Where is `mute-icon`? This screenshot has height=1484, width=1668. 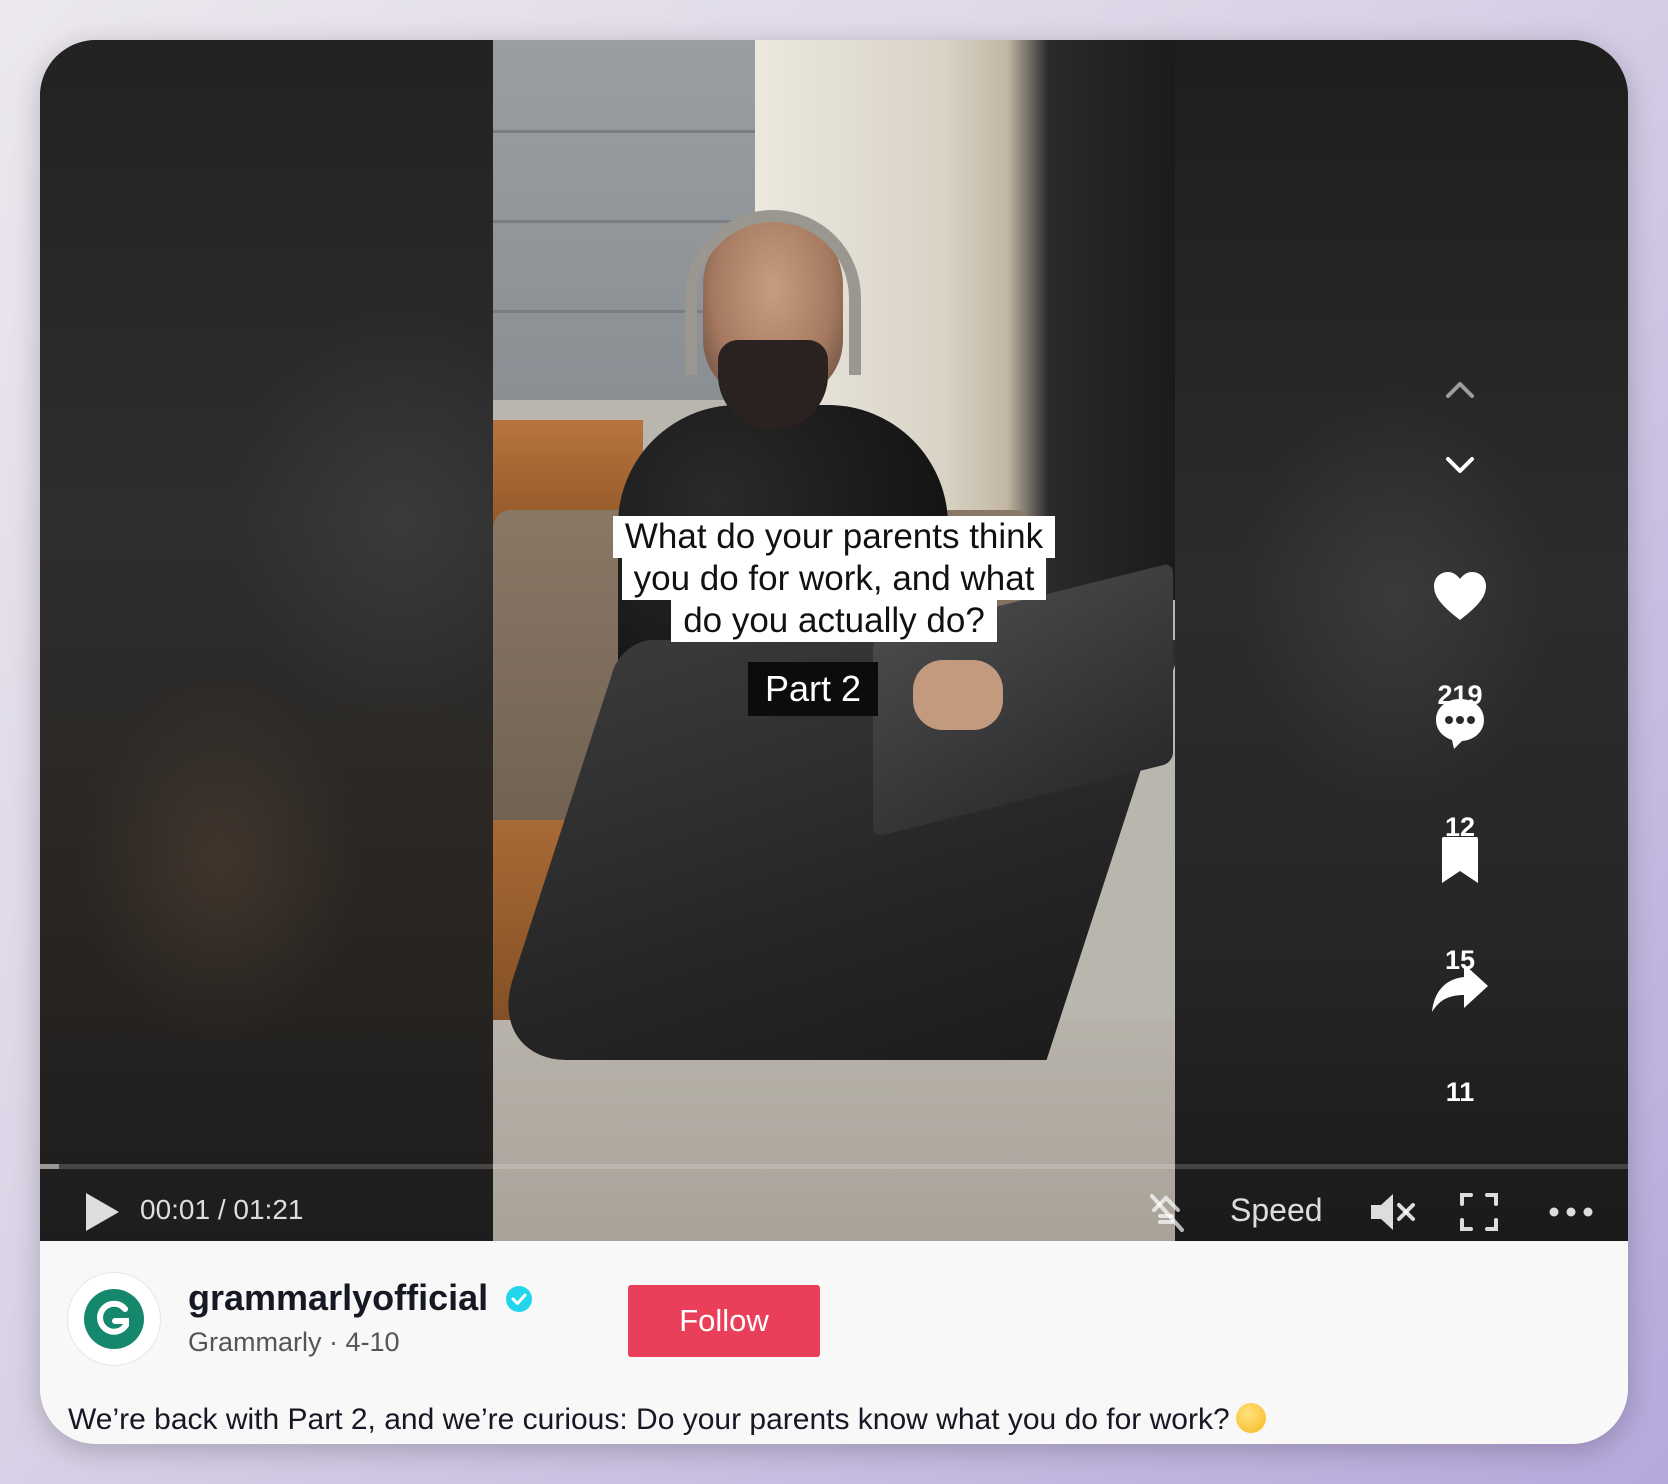 mute-icon is located at coordinates (1393, 1214).